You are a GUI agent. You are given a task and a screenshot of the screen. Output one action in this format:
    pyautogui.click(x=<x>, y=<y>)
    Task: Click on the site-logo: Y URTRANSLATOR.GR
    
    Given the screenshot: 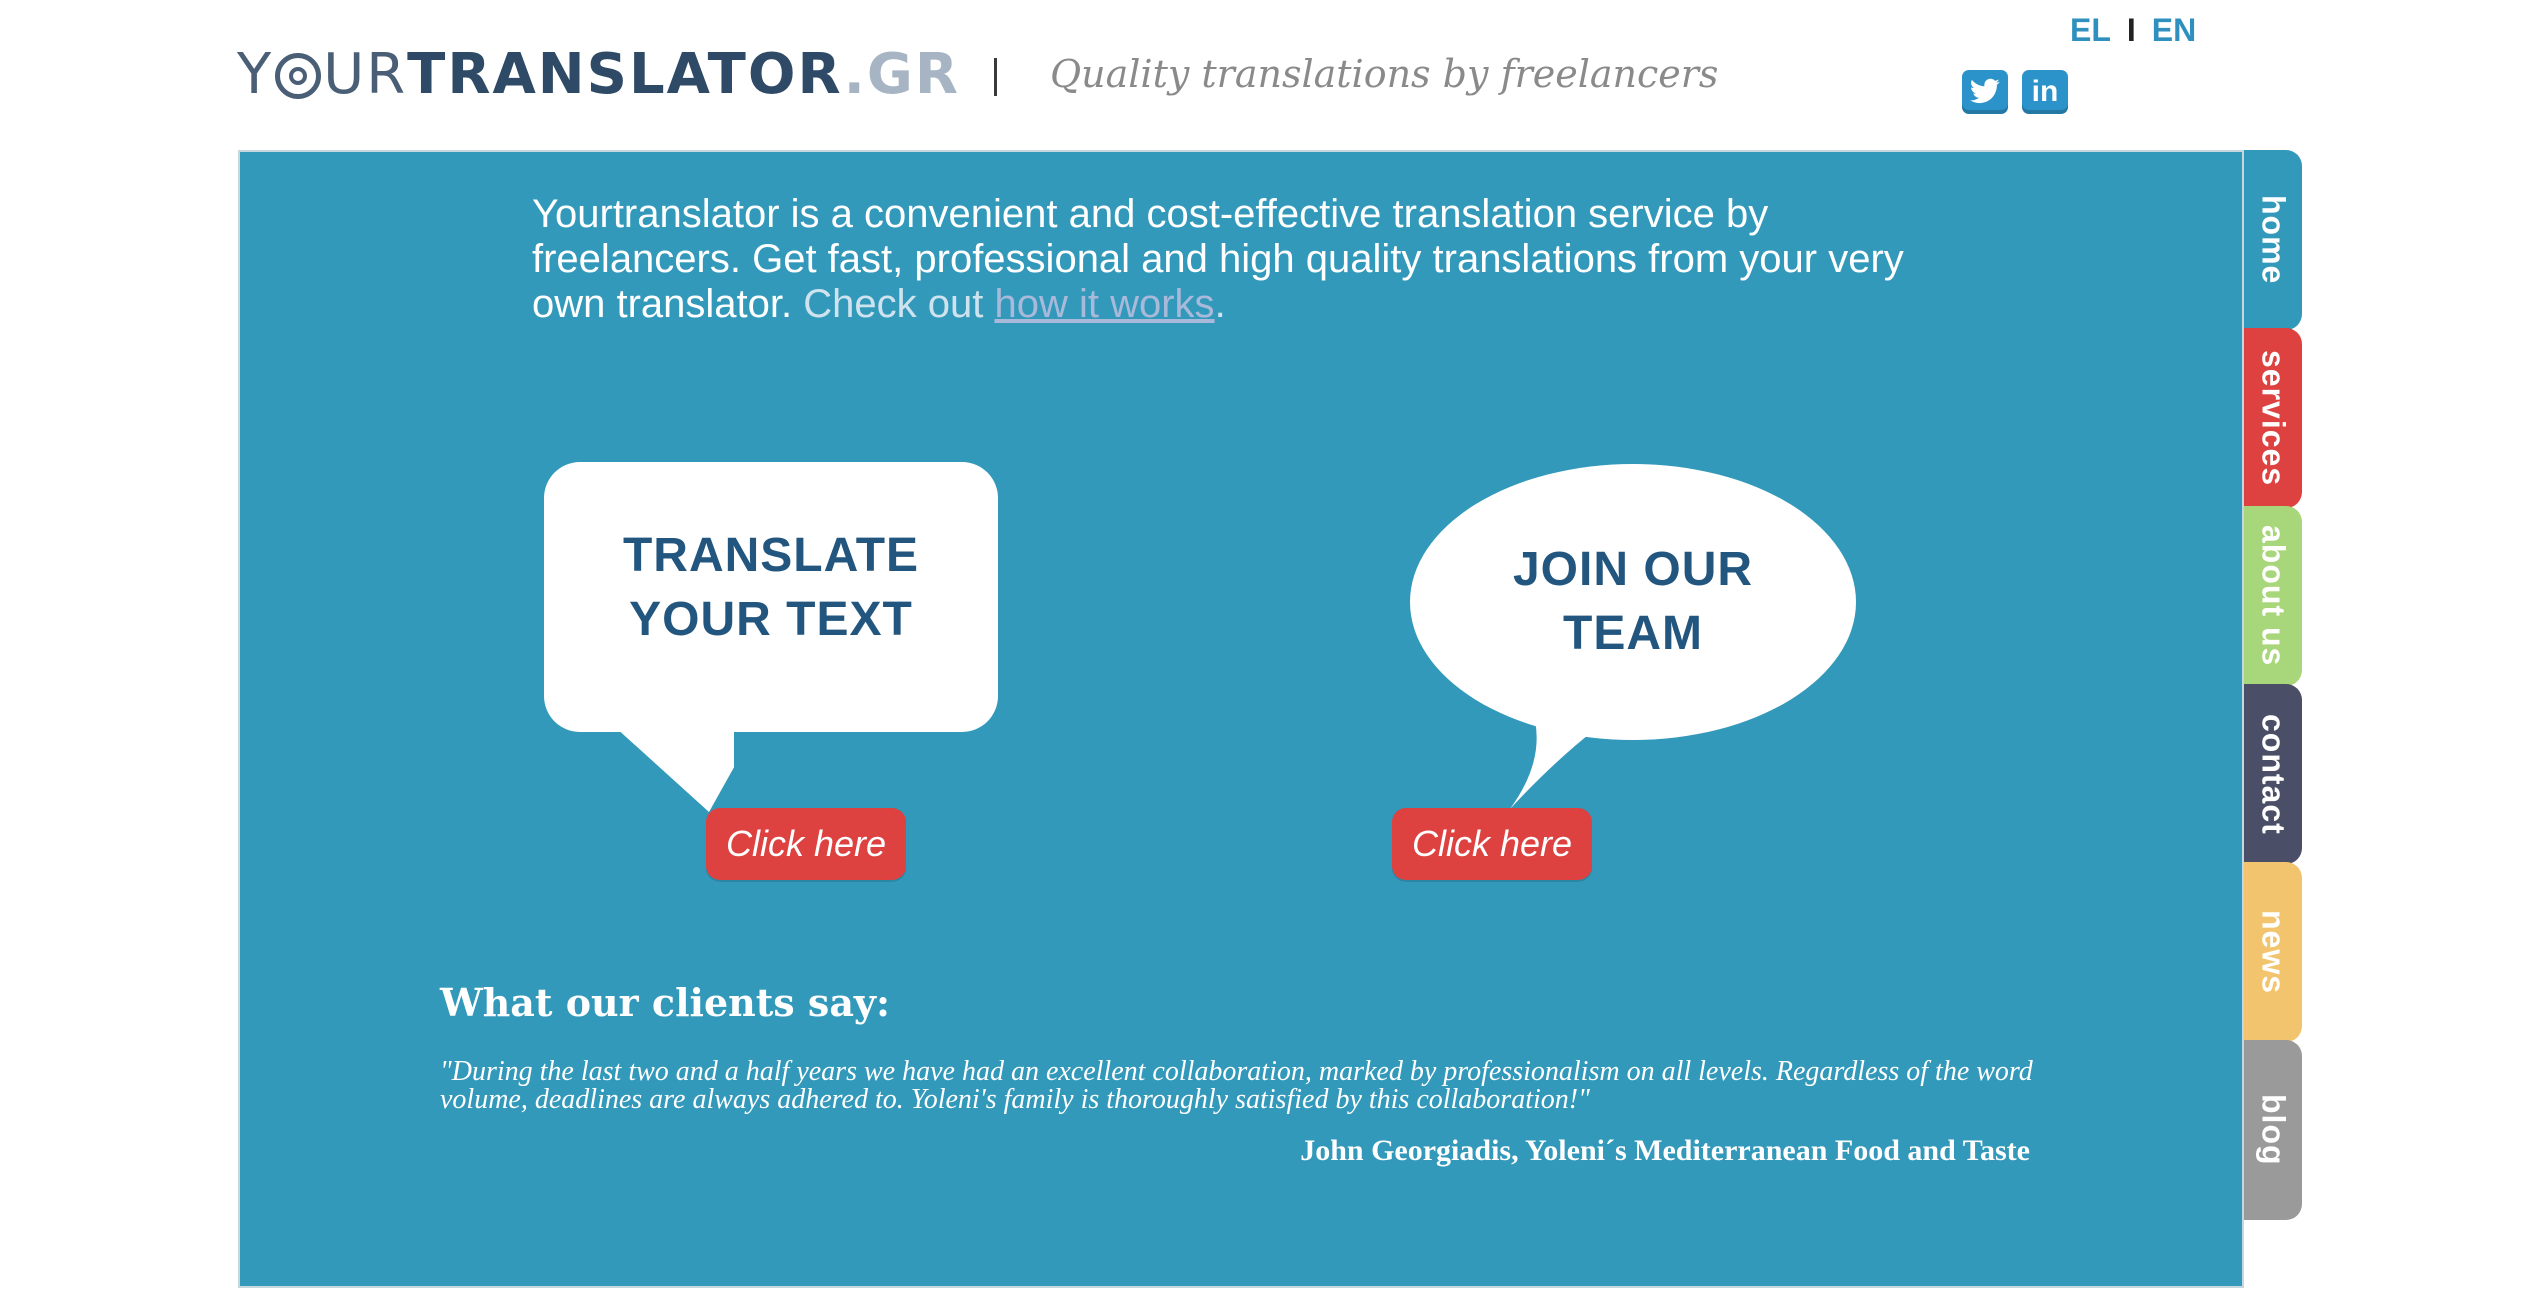 What is the action you would take?
    pyautogui.click(x=598, y=75)
    